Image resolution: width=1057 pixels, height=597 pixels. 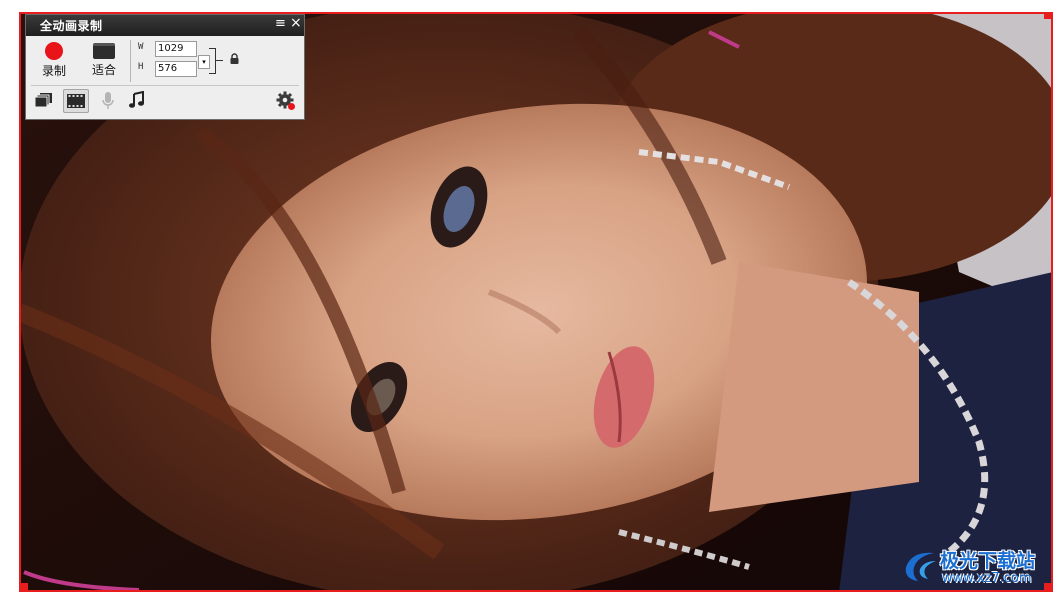 I want to click on watermark-logo-icon, so click(x=920, y=566).